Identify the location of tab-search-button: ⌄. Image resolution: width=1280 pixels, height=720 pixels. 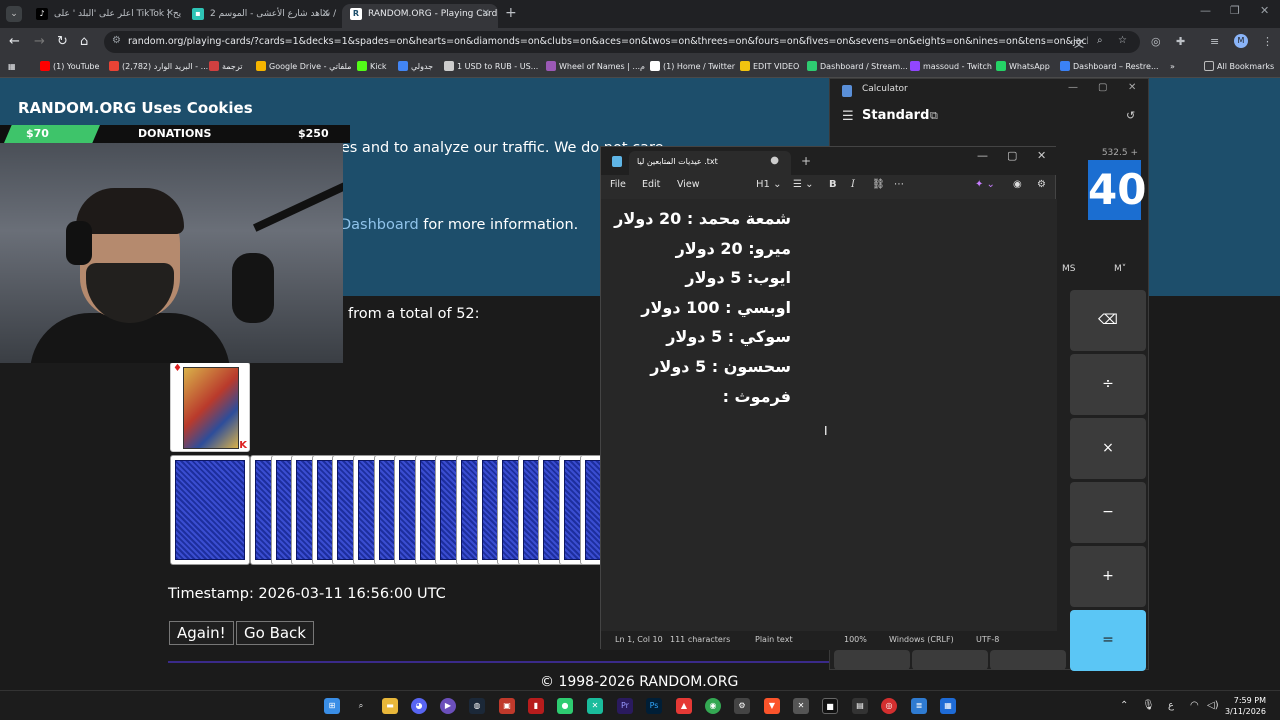
(14, 14).